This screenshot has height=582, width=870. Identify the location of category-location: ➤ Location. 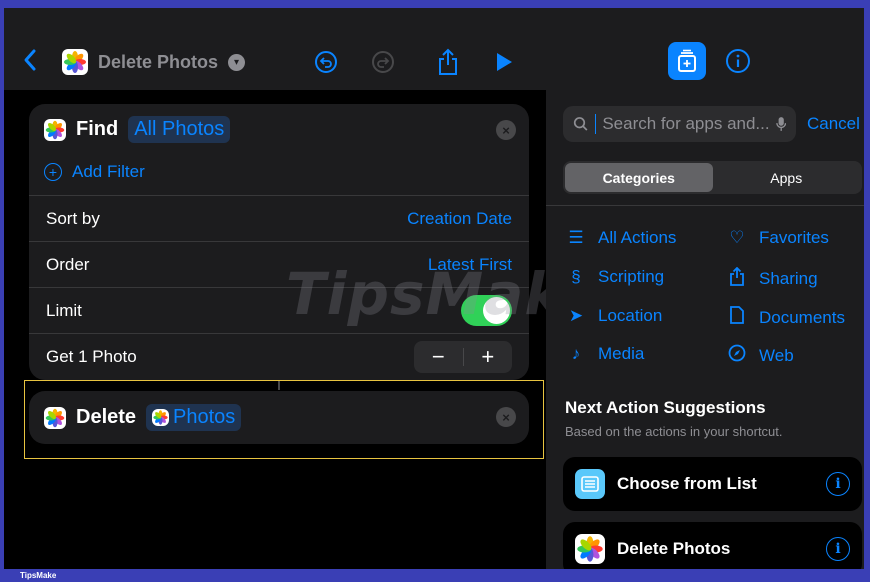
(614, 316).